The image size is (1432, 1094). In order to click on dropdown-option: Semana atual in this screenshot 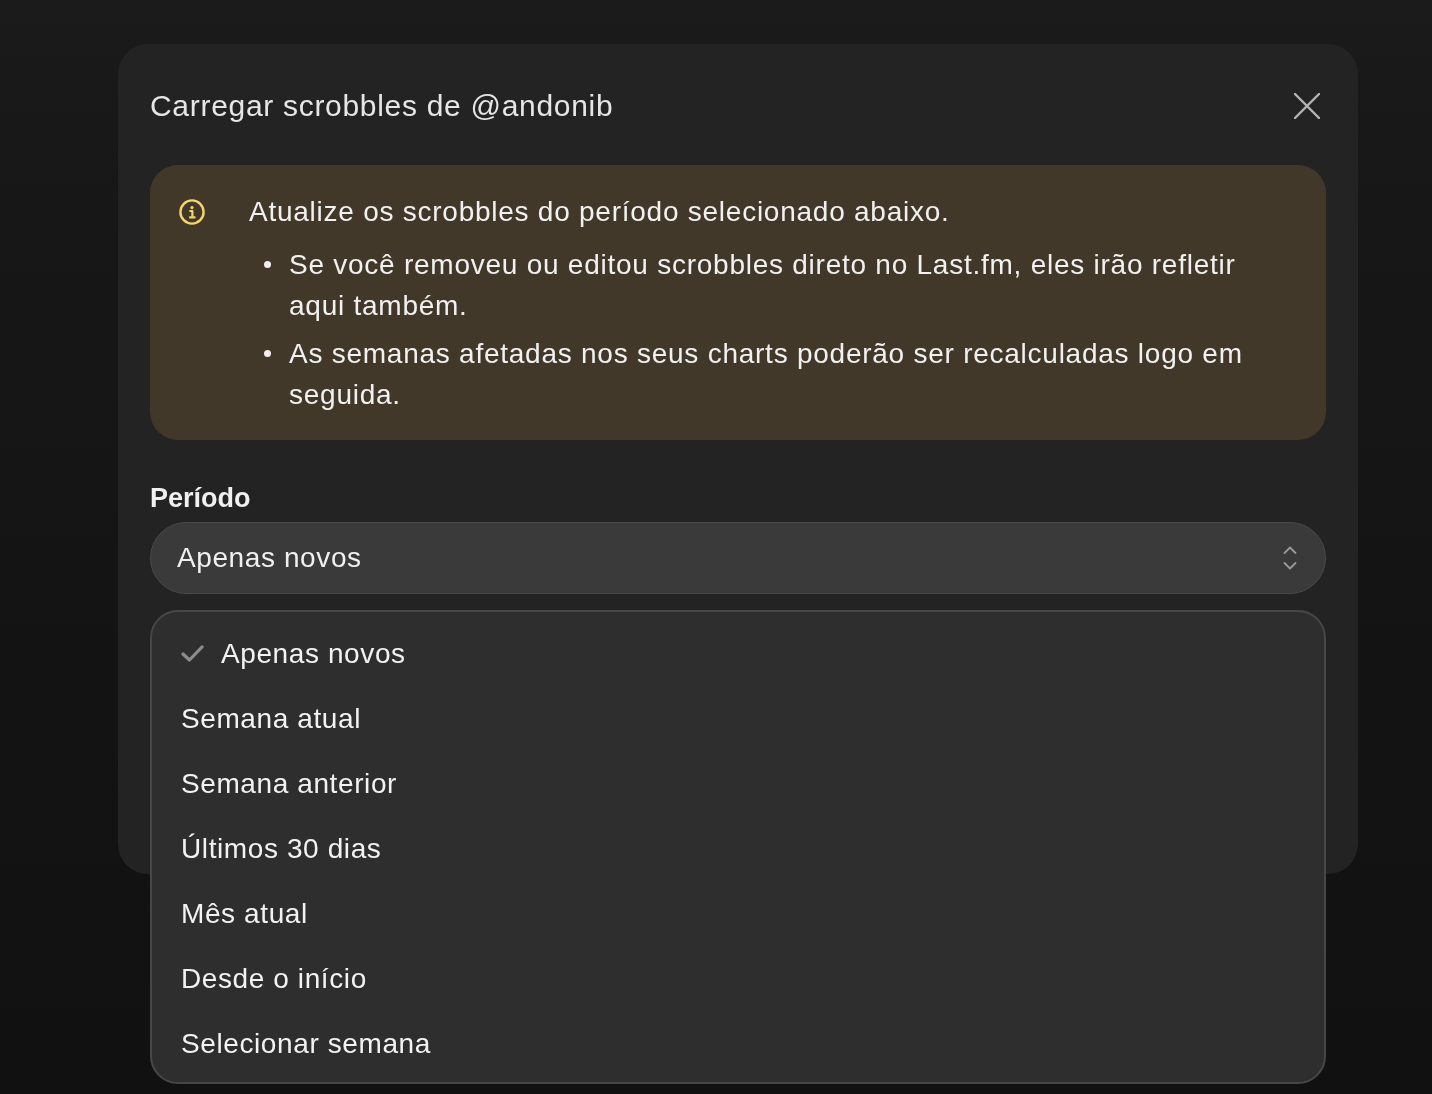, I will do `click(738, 718)`.